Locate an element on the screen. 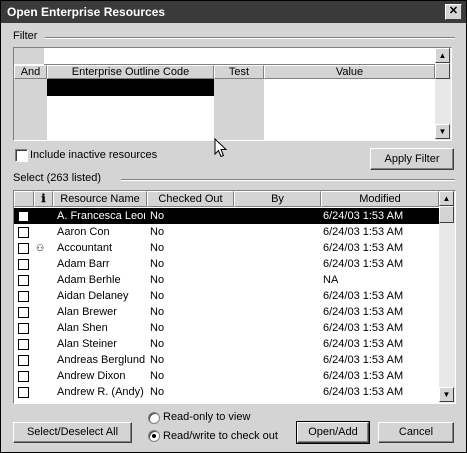 This screenshot has height=453, width=467. row-modified: NA is located at coordinates (331, 280).